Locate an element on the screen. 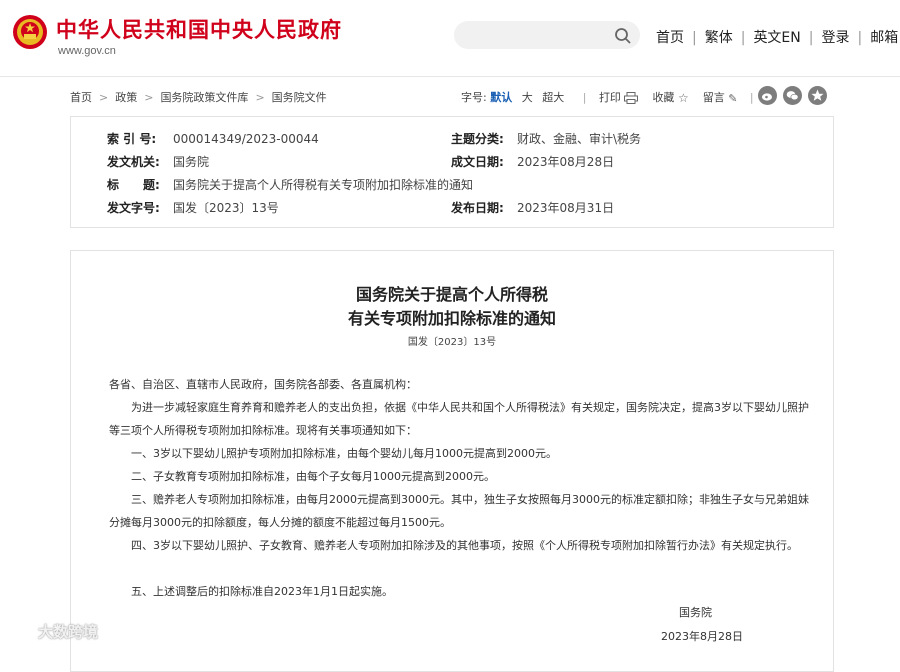 This screenshot has height=672, width=900. meta-title: 标 题: 国务院关于提高个人所得税有关专项附加扣除标准的通知 is located at coordinates (290, 184).